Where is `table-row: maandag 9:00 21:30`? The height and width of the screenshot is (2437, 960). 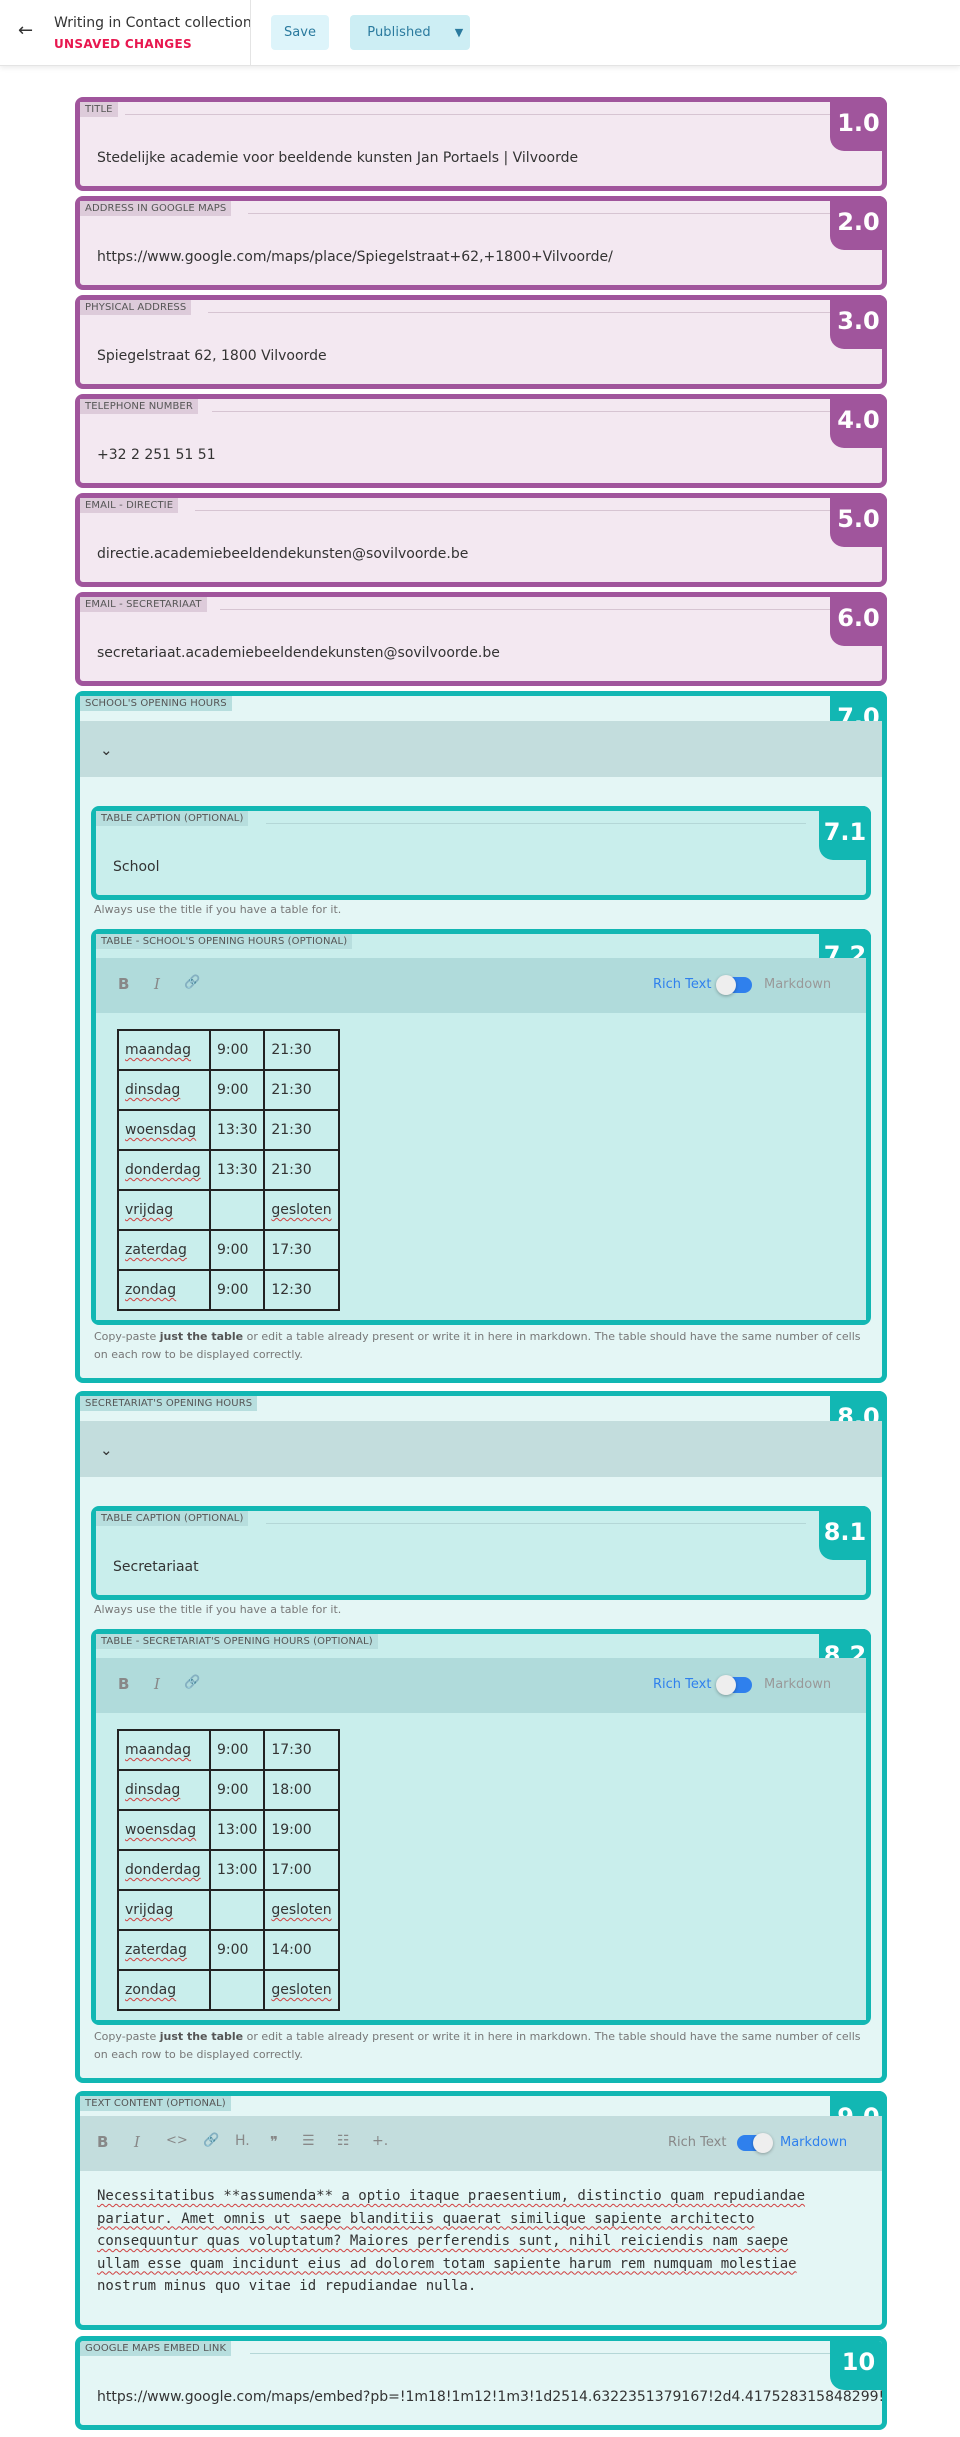 table-row: maandag 9:00 21:30 is located at coordinates (228, 1050).